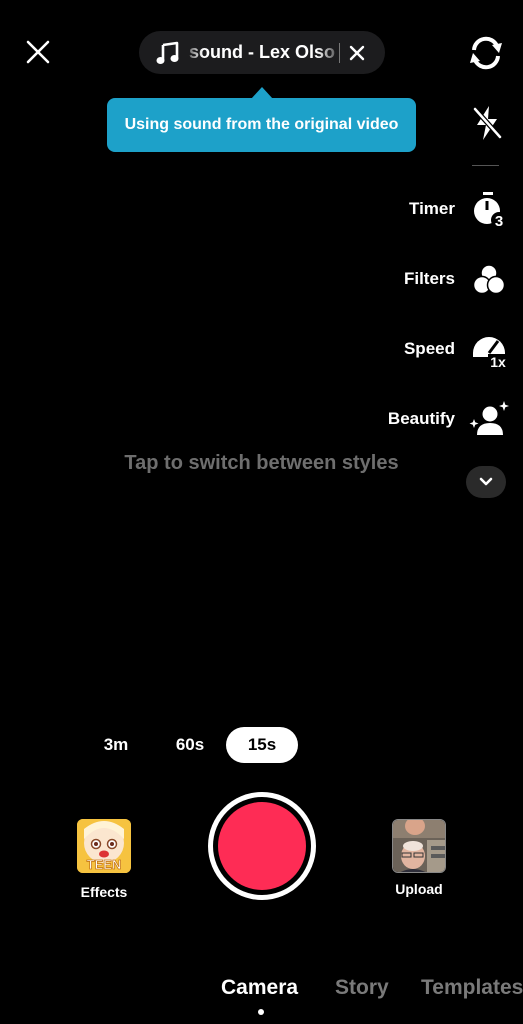 This screenshot has width=523, height=1024. Describe the element at coordinates (499, 221) in the screenshot. I see `timer-badge: 3` at that location.